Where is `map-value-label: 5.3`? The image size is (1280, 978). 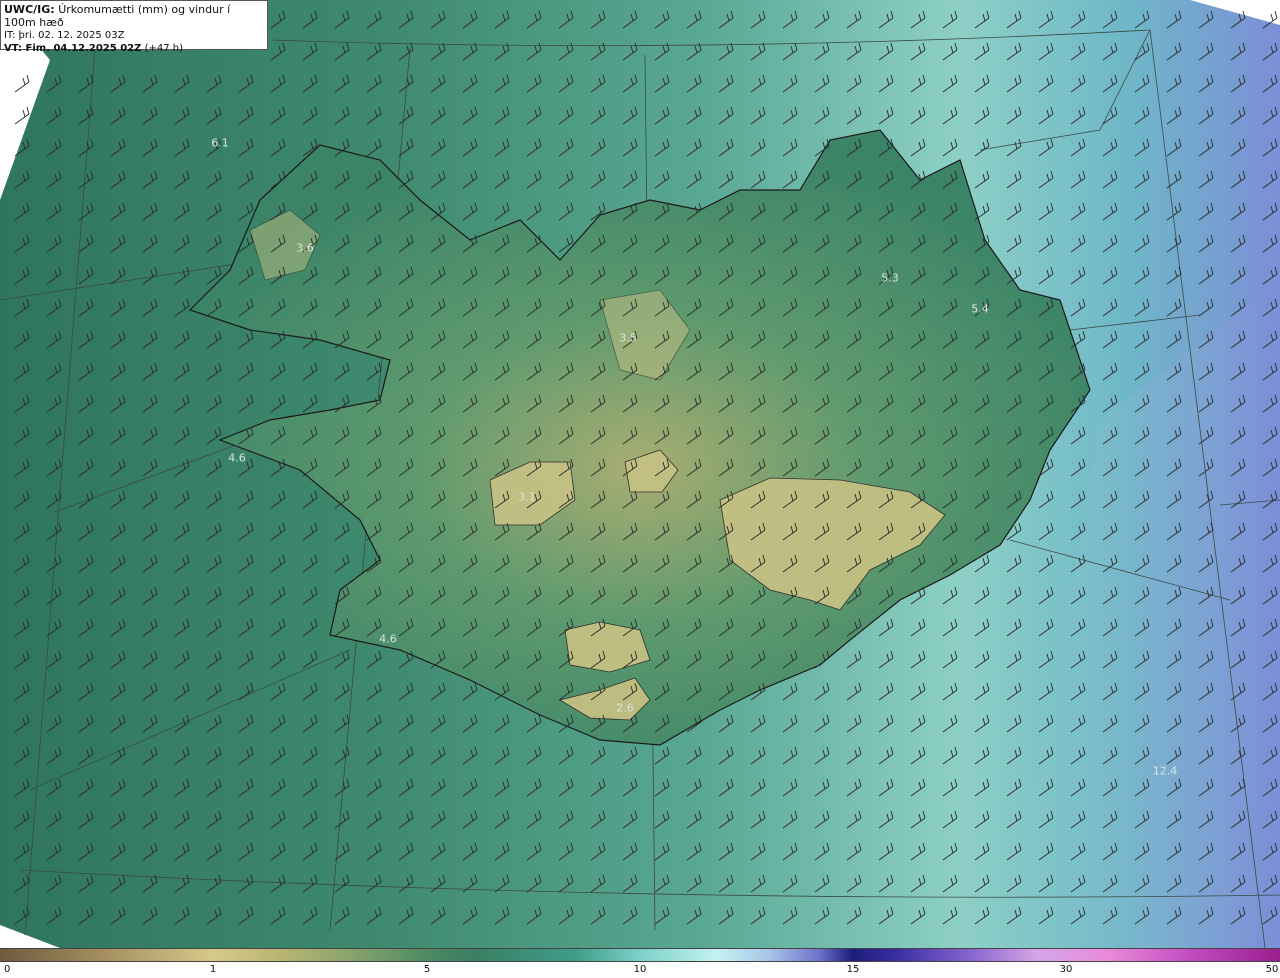 map-value-label: 5.3 is located at coordinates (890, 278).